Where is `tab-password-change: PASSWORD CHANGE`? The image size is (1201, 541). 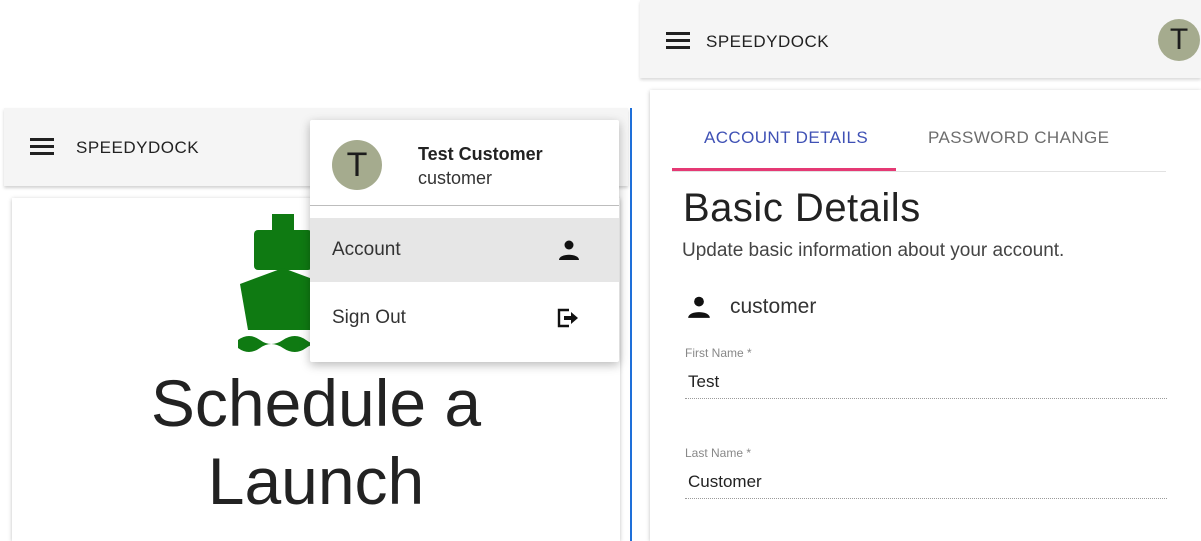
tab-password-change: PASSWORD CHANGE is located at coordinates (1018, 138).